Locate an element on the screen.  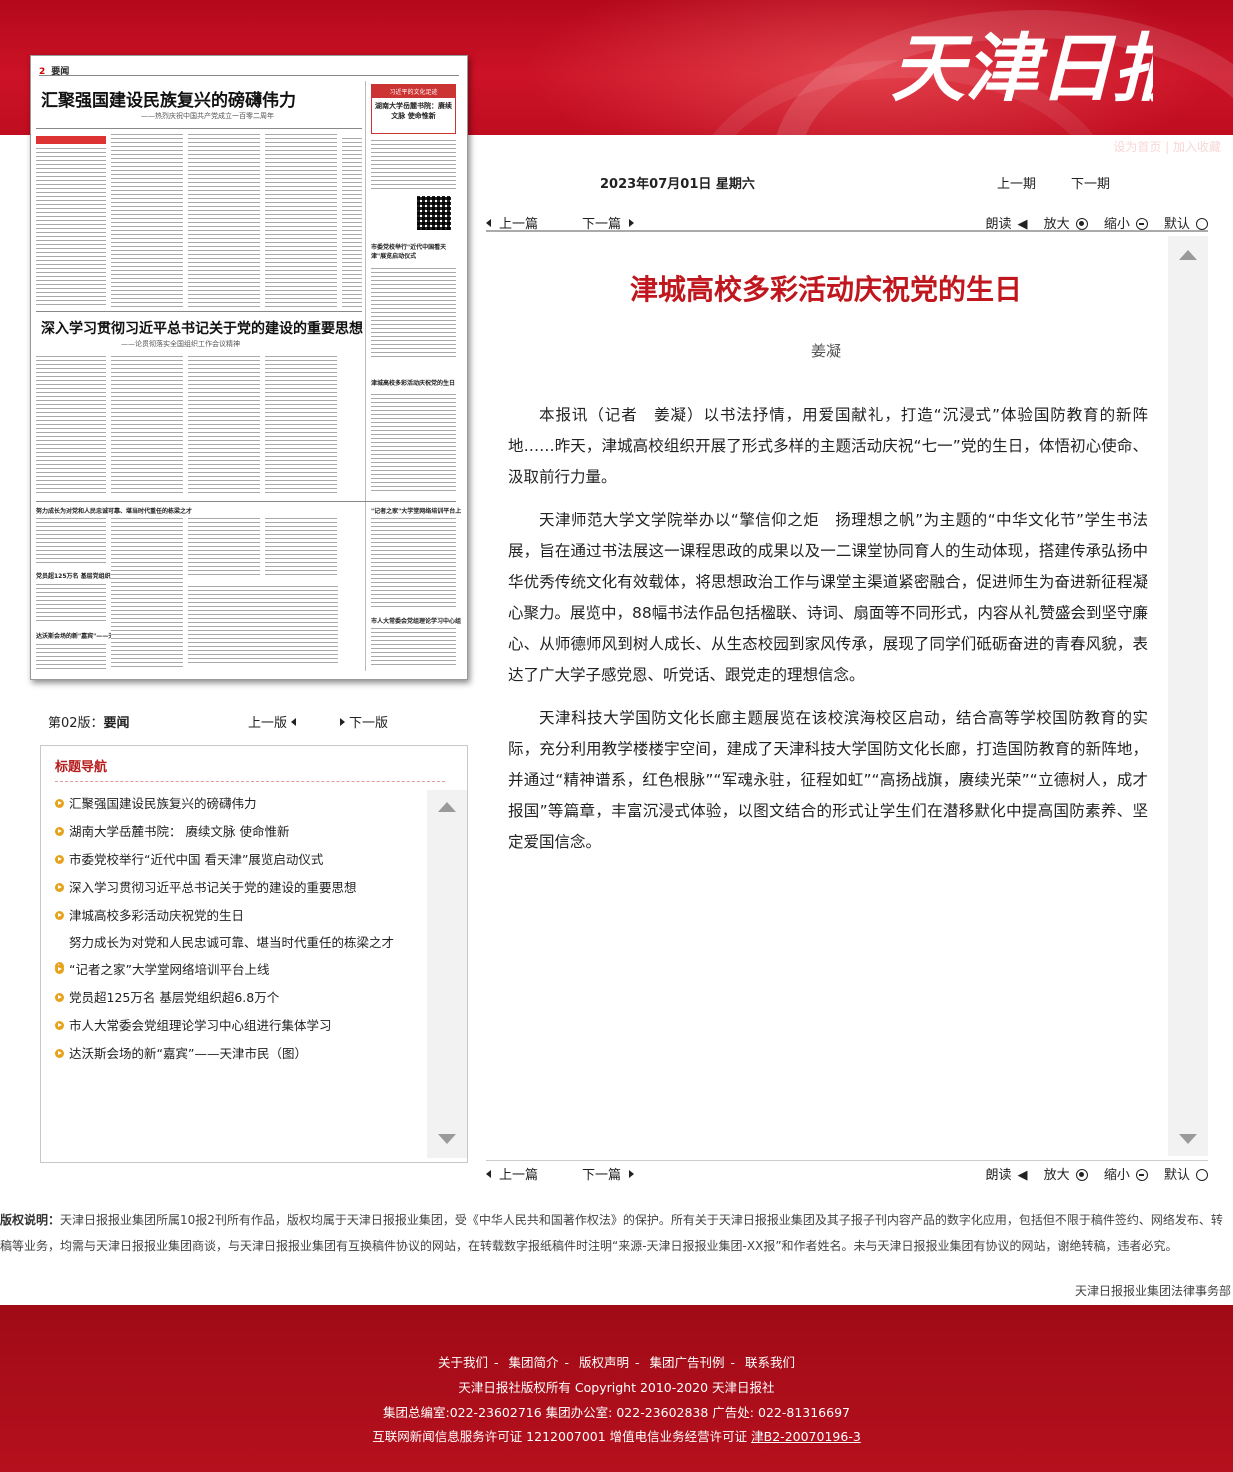
title-nav-item: 市委党校举行“近代中国 看天津”展览启动仪式 is located at coordinates (241, 860).